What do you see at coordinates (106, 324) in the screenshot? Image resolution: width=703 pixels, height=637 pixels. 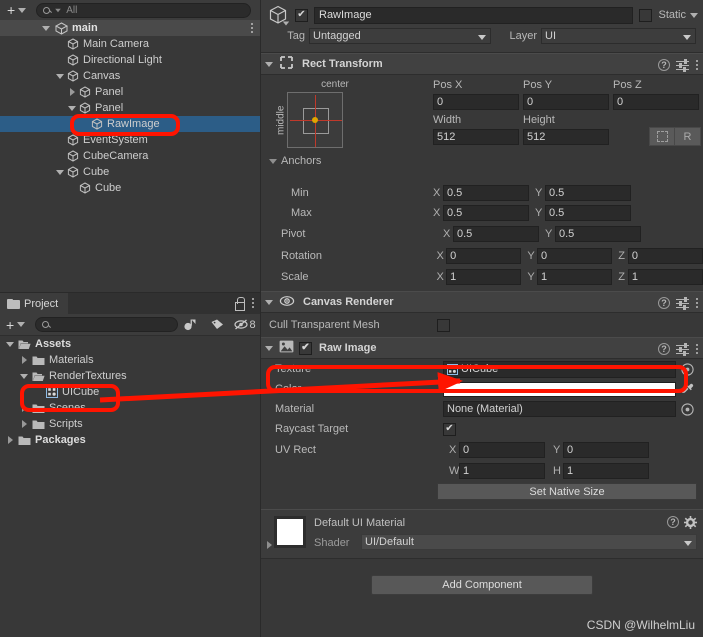 I see `project-search-input` at bounding box center [106, 324].